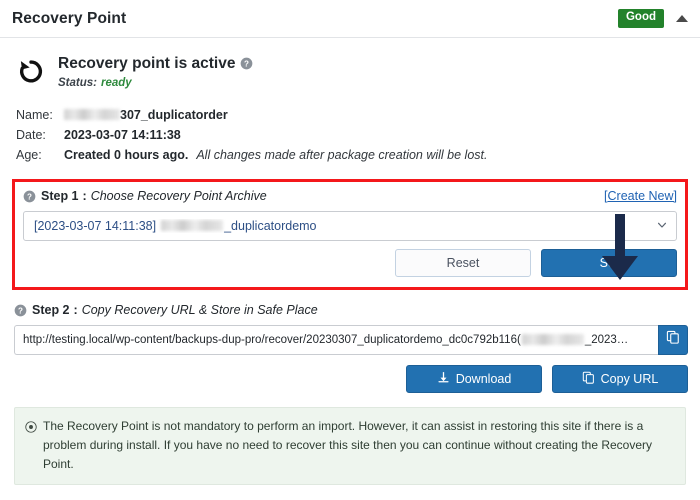 This screenshot has height=500, width=700. What do you see at coordinates (682, 18) in the screenshot?
I see `caret-up-icon` at bounding box center [682, 18].